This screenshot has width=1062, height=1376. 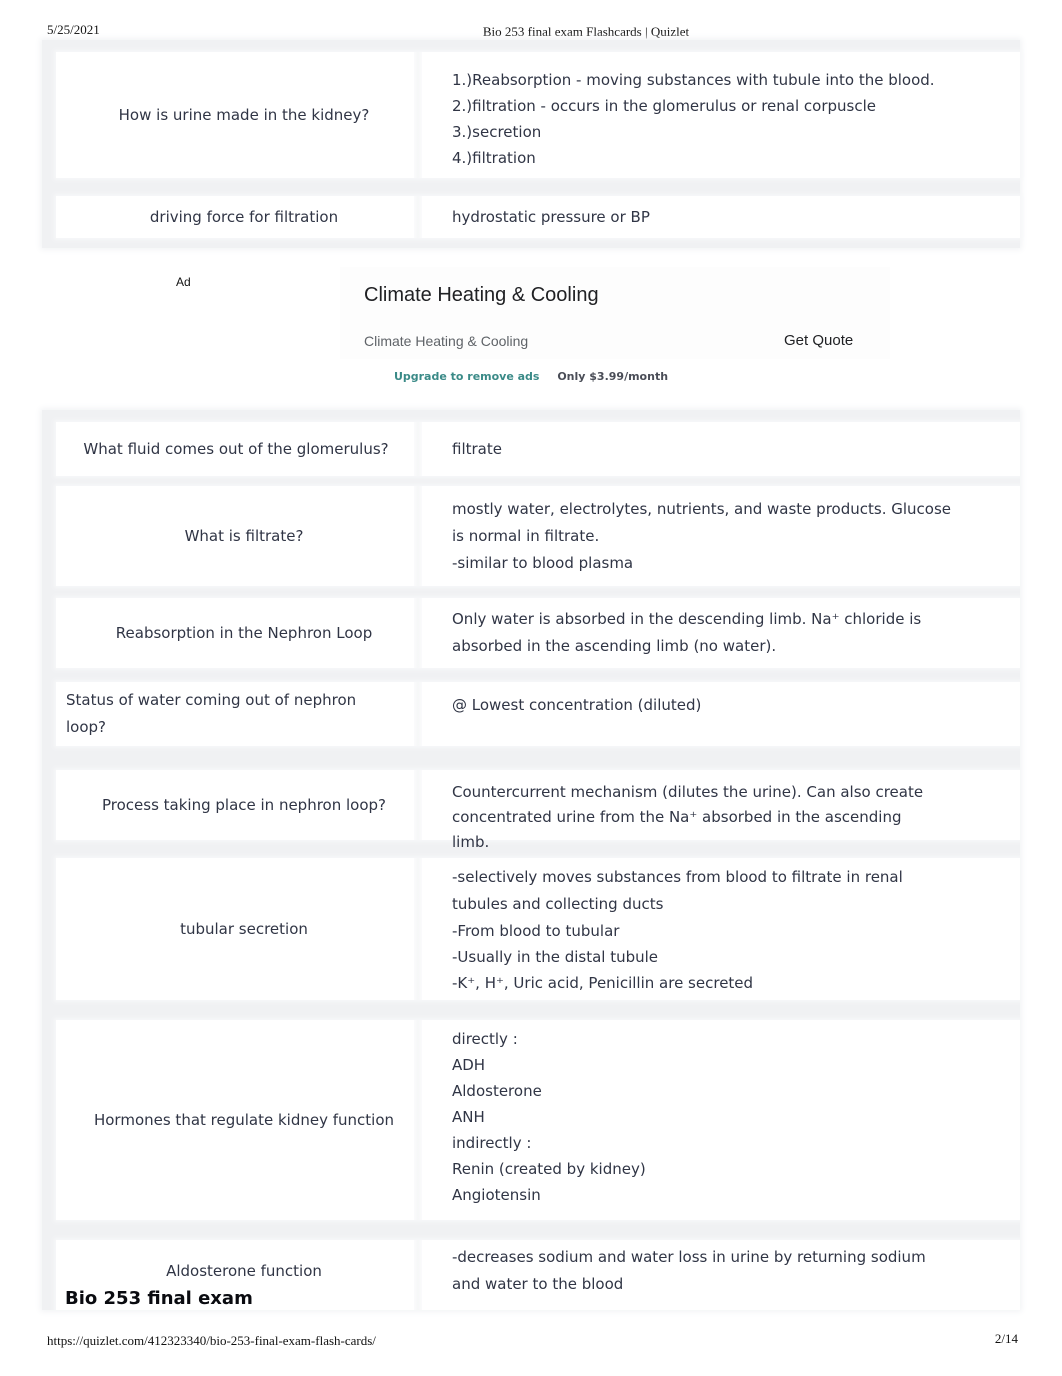 What do you see at coordinates (818, 340) in the screenshot?
I see `get-quote-button: Get Quote` at bounding box center [818, 340].